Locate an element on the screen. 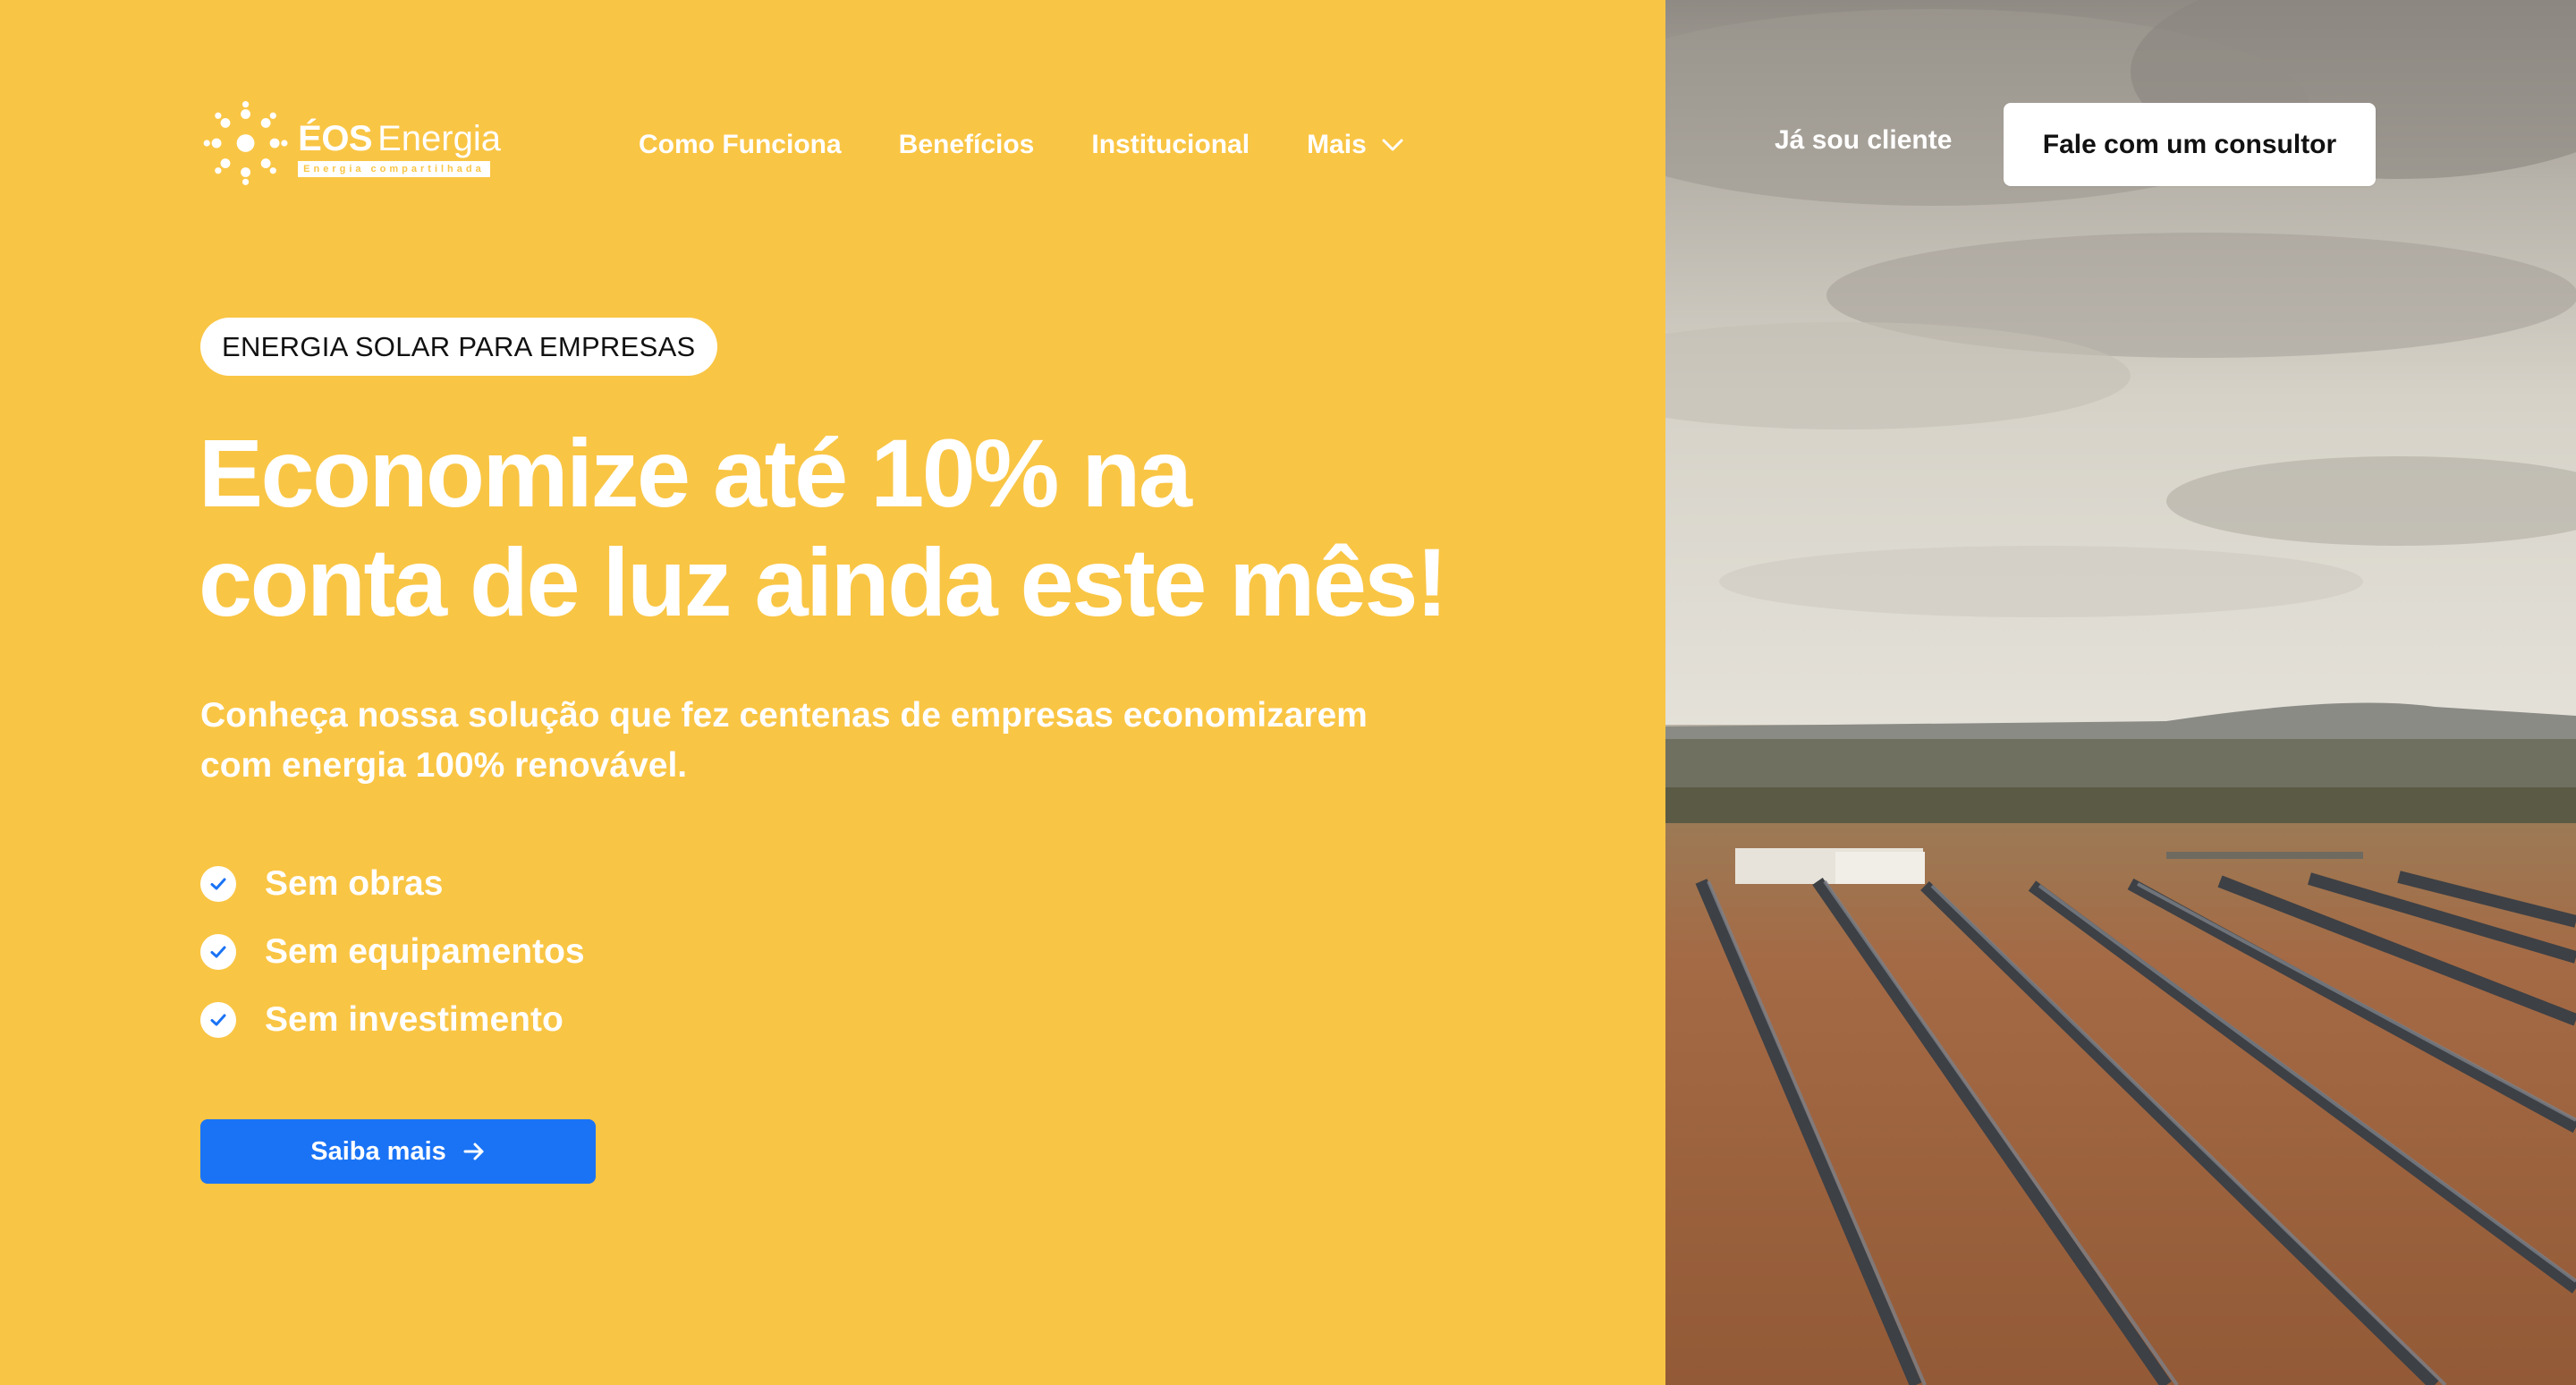 Image resolution: width=2576 pixels, height=1385 pixels. brand-wordmark: ÉOS Energia Energia compartilhada is located at coordinates (399, 148).